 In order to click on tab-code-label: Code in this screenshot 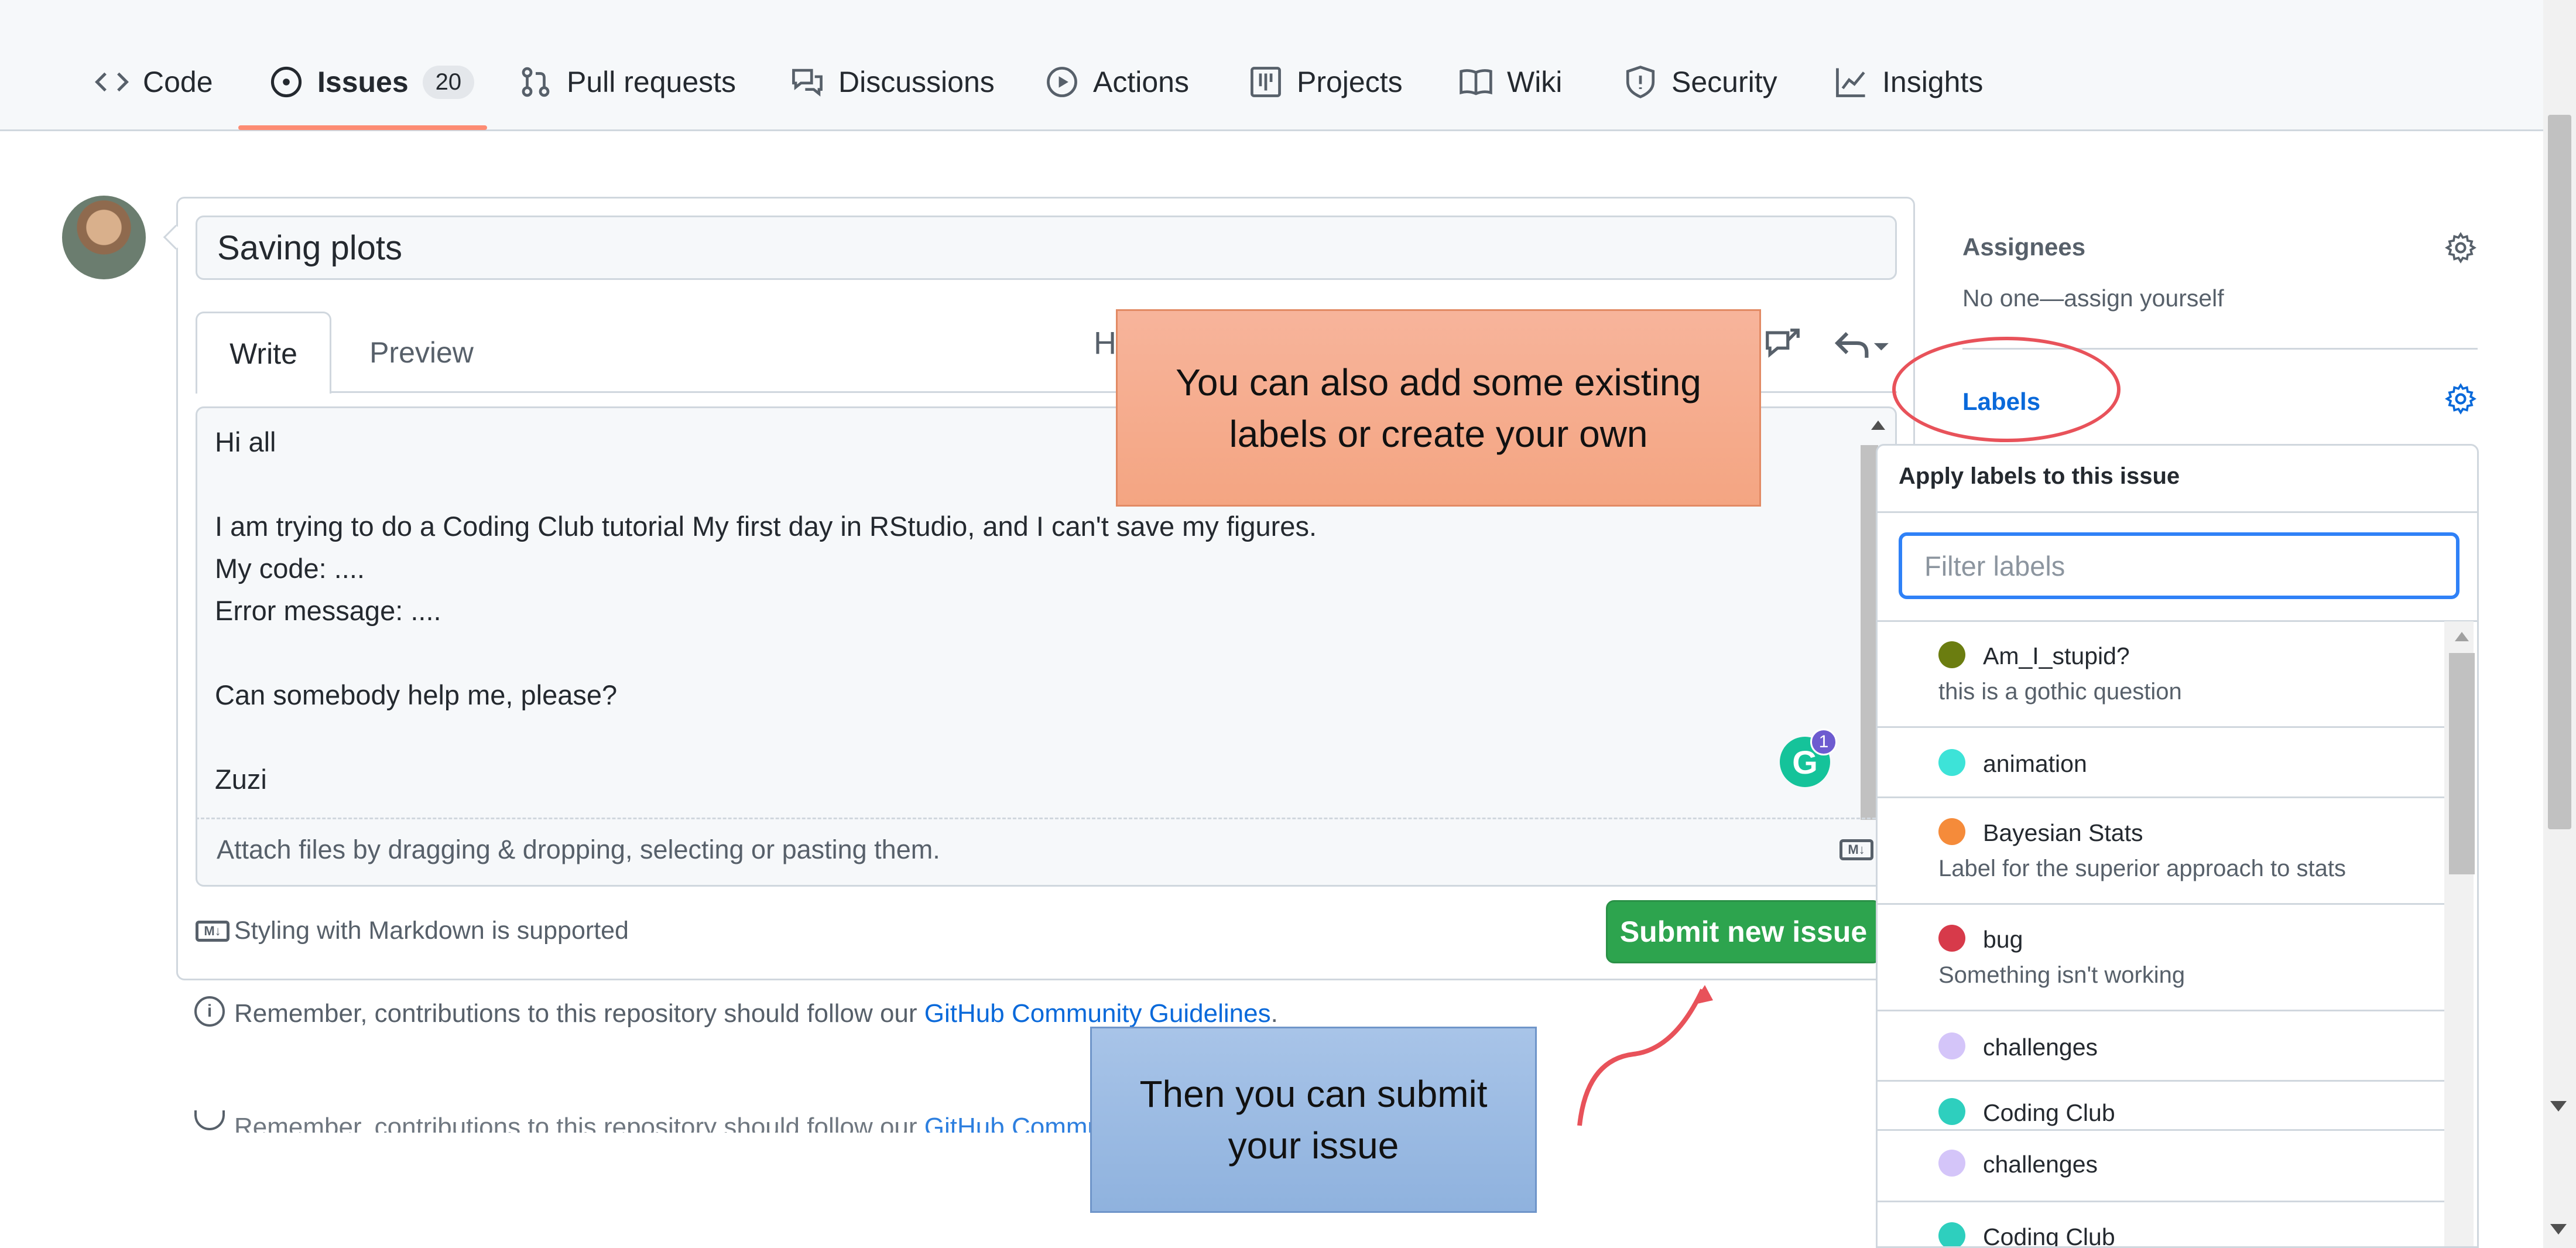, I will do `click(178, 82)`.